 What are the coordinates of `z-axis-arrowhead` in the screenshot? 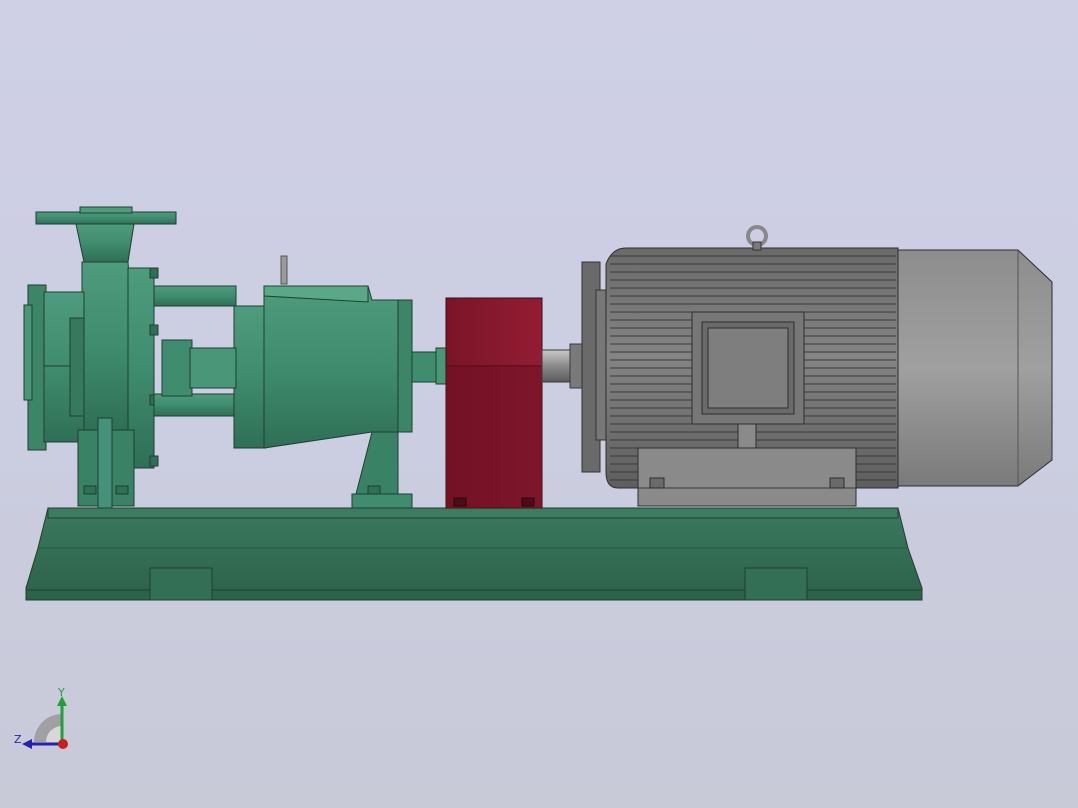 It's located at (27, 744).